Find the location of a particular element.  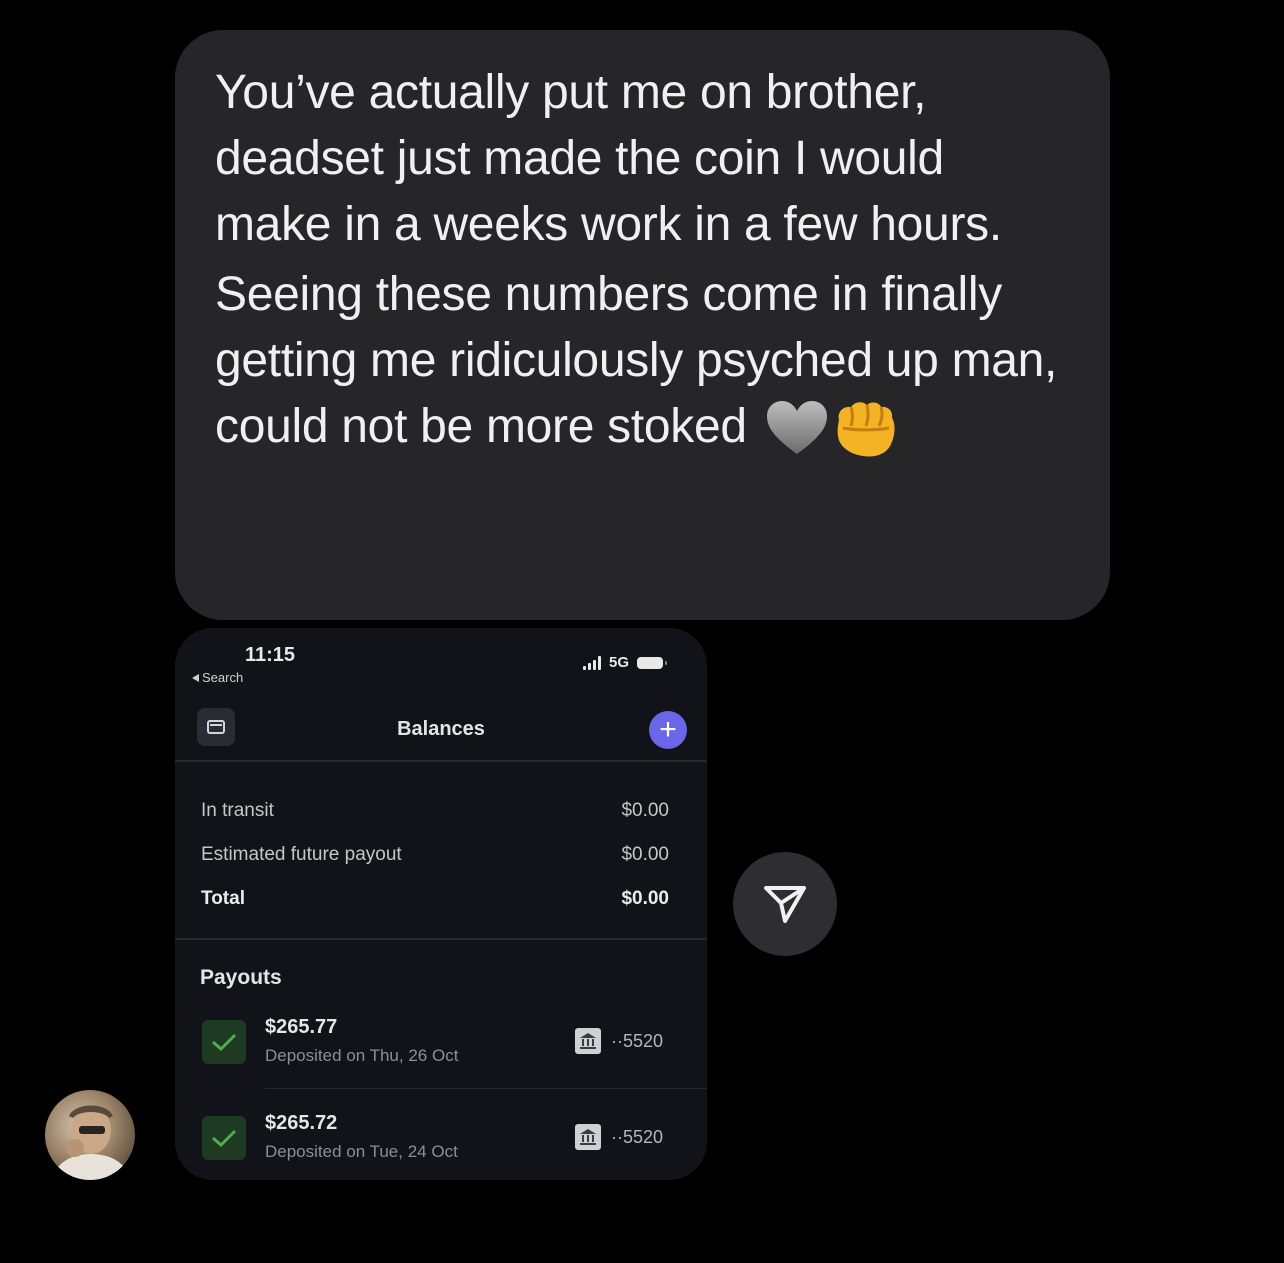

balances-divider is located at coordinates (441, 939).